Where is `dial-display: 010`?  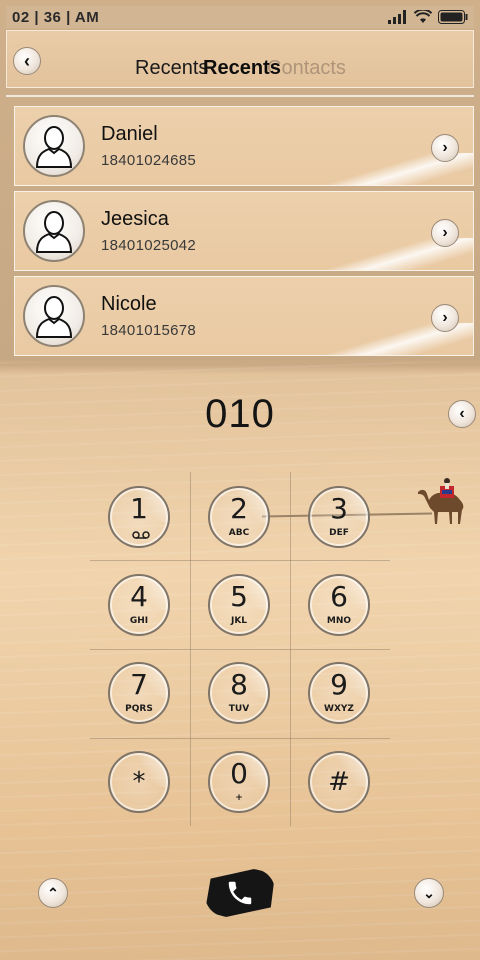 dial-display: 010 is located at coordinates (240, 414).